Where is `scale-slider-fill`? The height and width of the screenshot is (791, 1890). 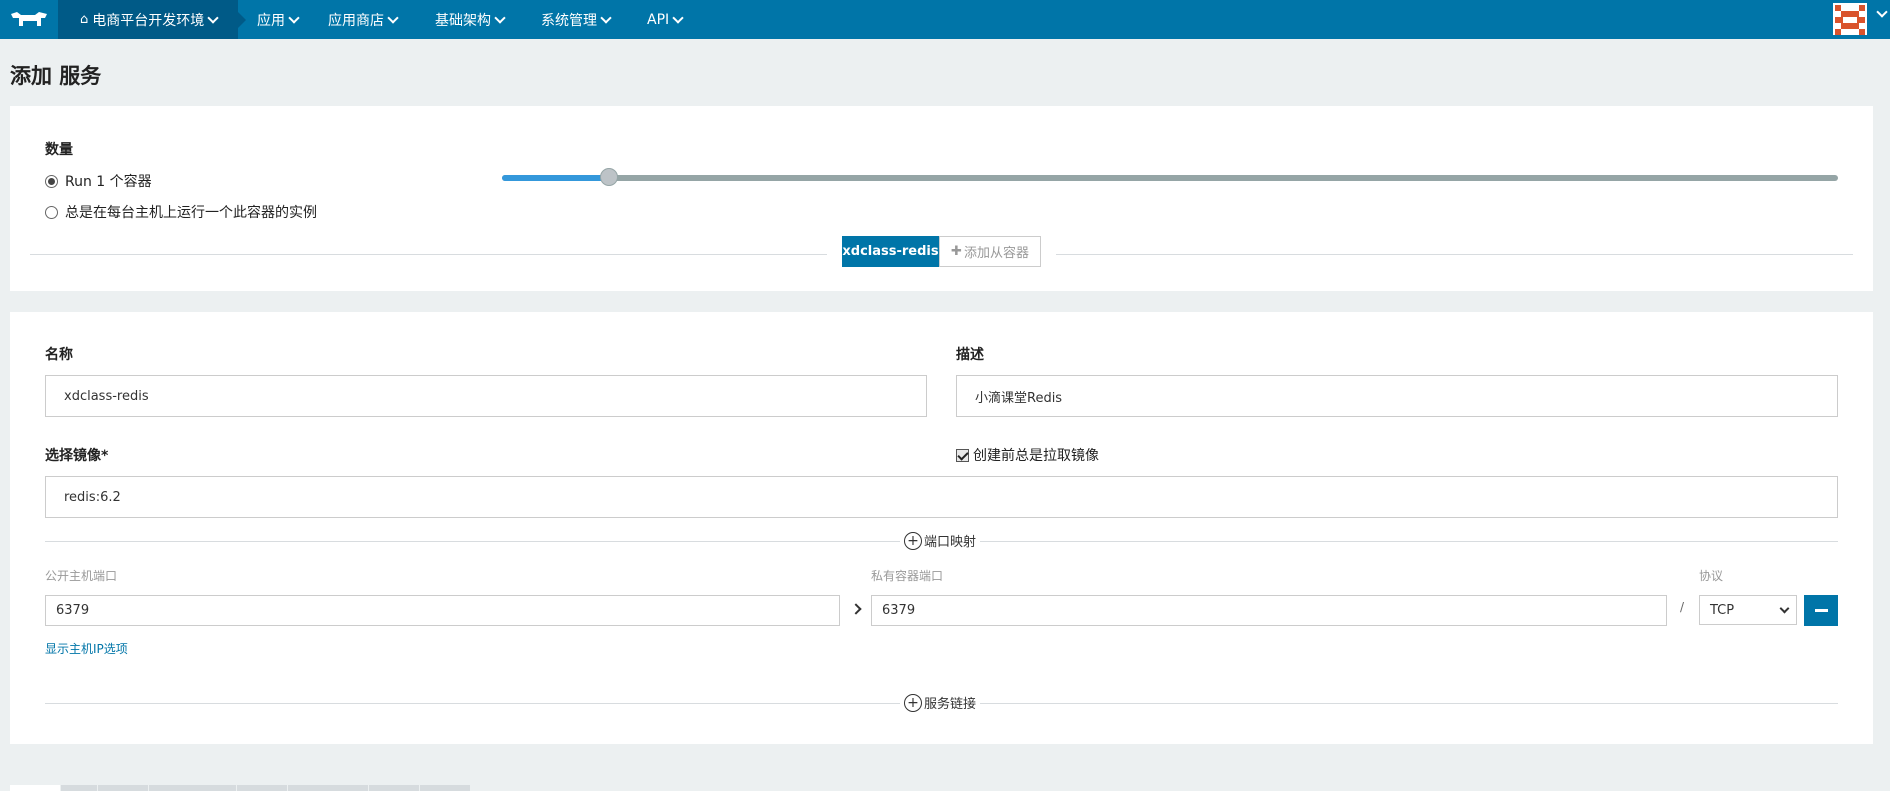
scale-slider-fill is located at coordinates (555, 178).